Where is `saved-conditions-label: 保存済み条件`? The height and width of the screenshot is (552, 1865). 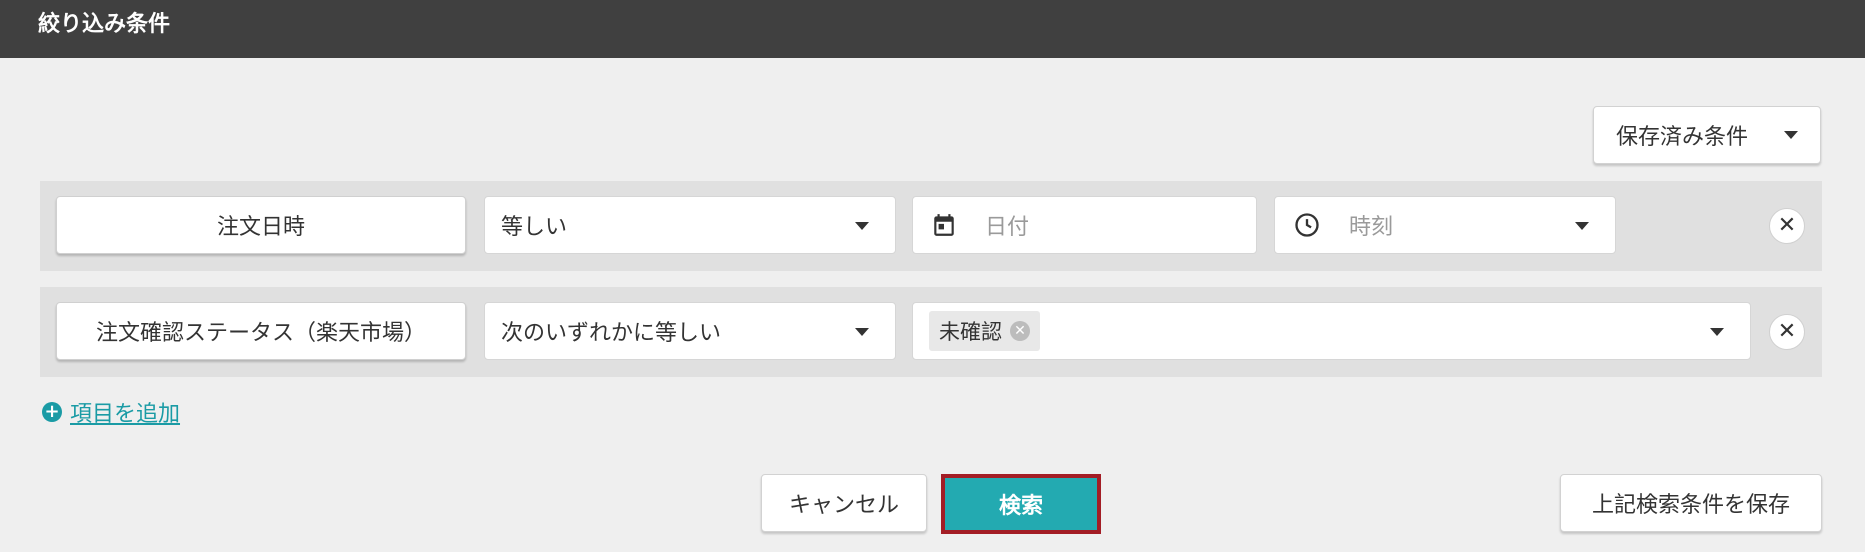
saved-conditions-label: 保存済み条件 is located at coordinates (1682, 137).